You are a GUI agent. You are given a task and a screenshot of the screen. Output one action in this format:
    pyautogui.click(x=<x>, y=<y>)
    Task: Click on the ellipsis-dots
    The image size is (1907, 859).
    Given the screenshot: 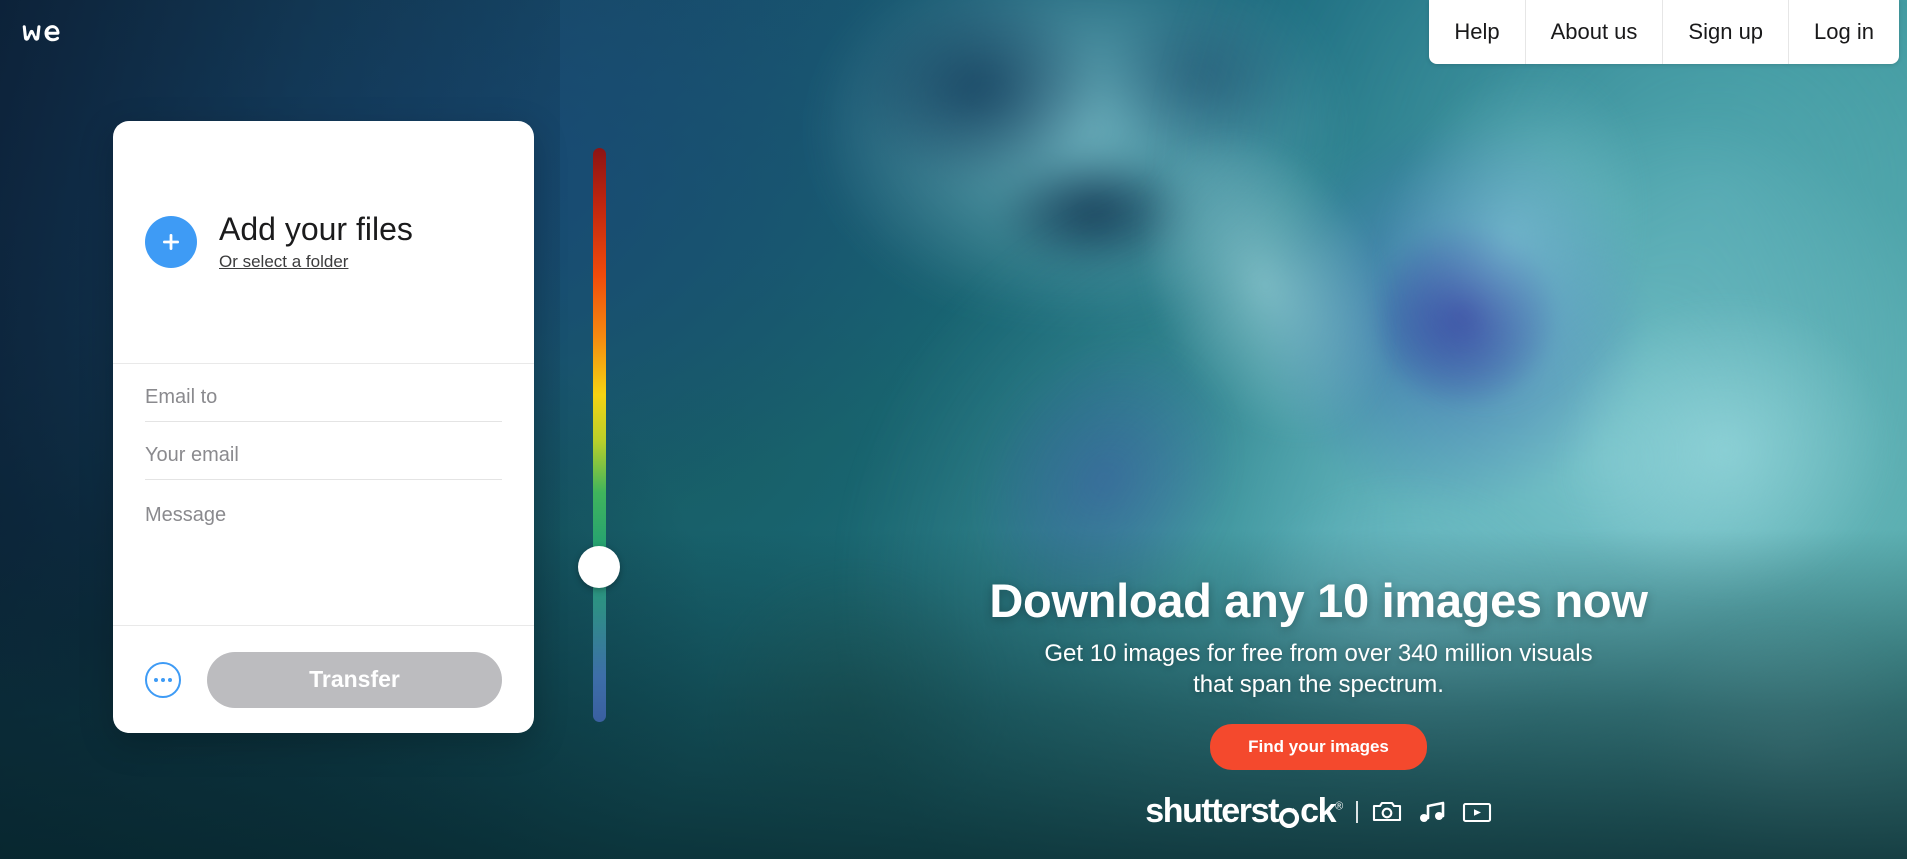 What is the action you would take?
    pyautogui.click(x=163, y=679)
    